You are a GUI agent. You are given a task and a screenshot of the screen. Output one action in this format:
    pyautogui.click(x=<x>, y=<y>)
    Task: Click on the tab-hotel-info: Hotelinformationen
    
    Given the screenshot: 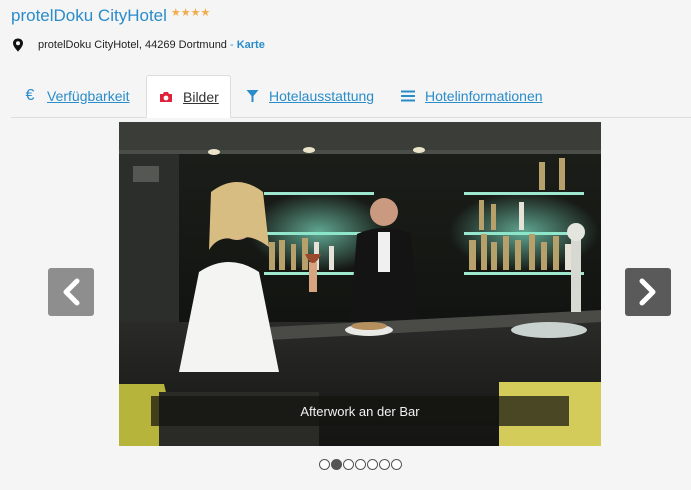 What is the action you would take?
    pyautogui.click(x=471, y=95)
    